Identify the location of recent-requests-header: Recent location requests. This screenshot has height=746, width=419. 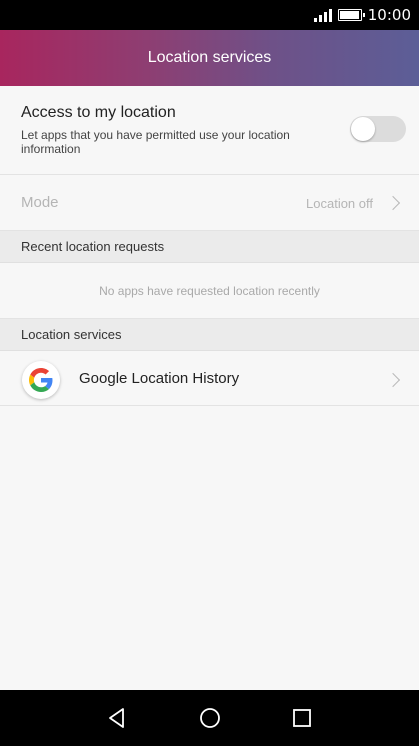
(209, 247).